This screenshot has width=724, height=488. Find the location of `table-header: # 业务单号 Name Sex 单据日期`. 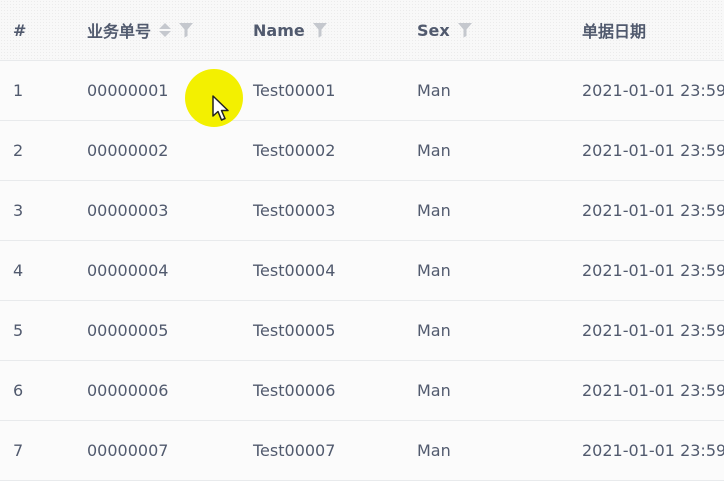

table-header: # 业务单号 Name Sex 单据日期 is located at coordinates (362, 30).